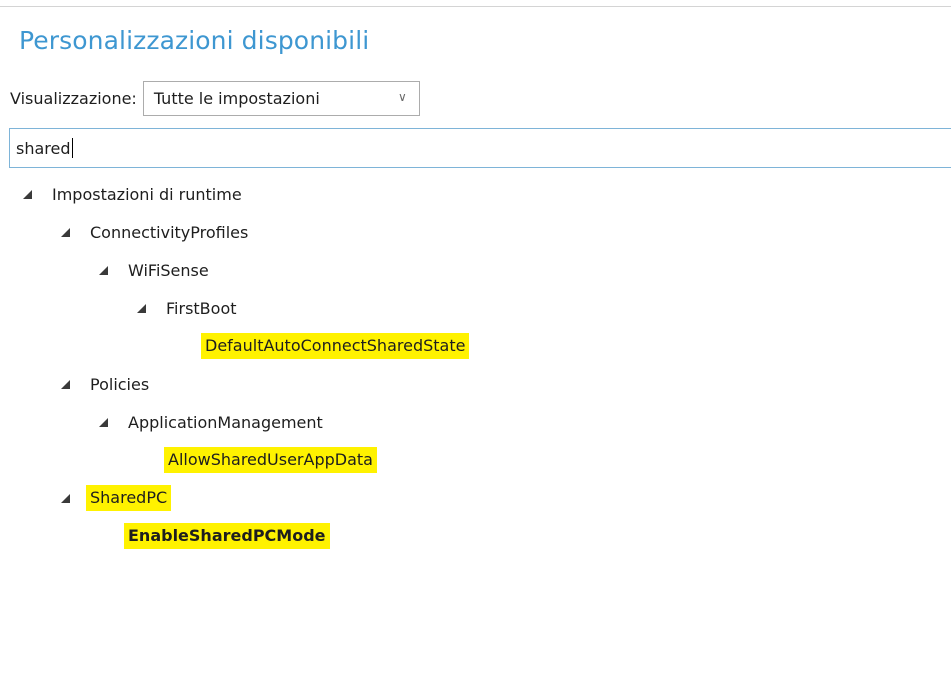 Image resolution: width=951 pixels, height=680 pixels. What do you see at coordinates (169, 232) in the screenshot?
I see `tree-node-label: ConnectivityProfiles` at bounding box center [169, 232].